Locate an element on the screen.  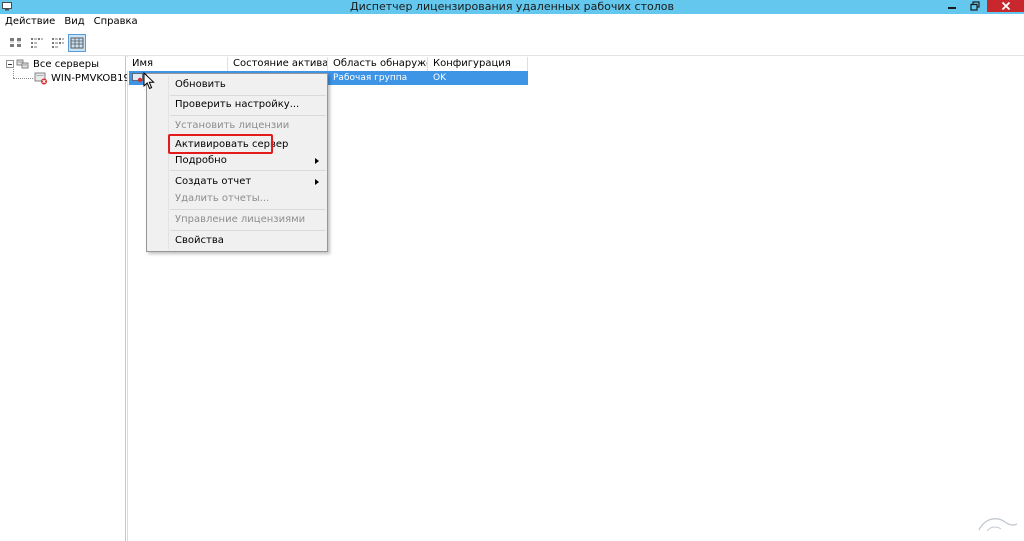
small-icons-view-button is located at coordinates (37, 43).